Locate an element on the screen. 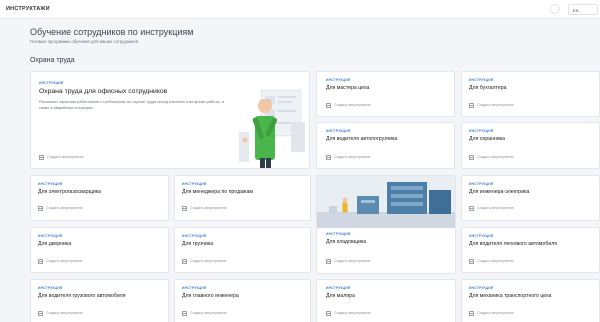 This screenshot has height=322, width=600. section-title: Охрана труда is located at coordinates (52, 60).